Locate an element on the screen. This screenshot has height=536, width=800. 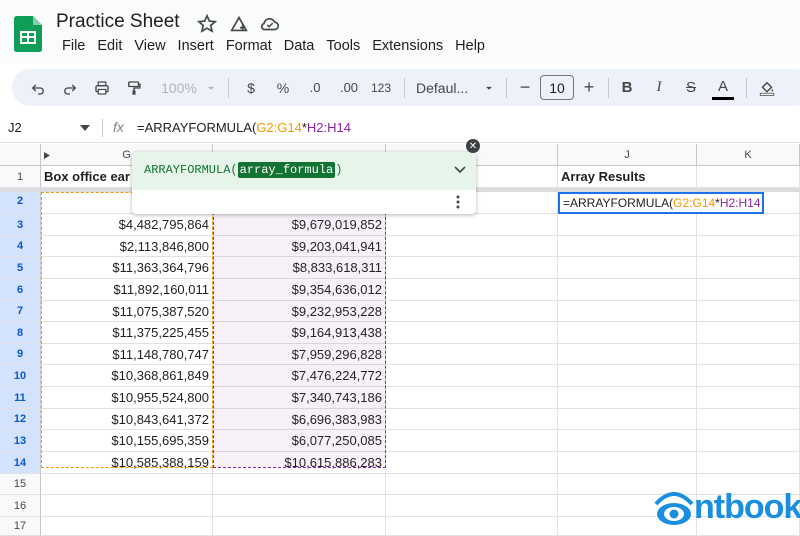
fill-color-button is located at coordinates (767, 87).